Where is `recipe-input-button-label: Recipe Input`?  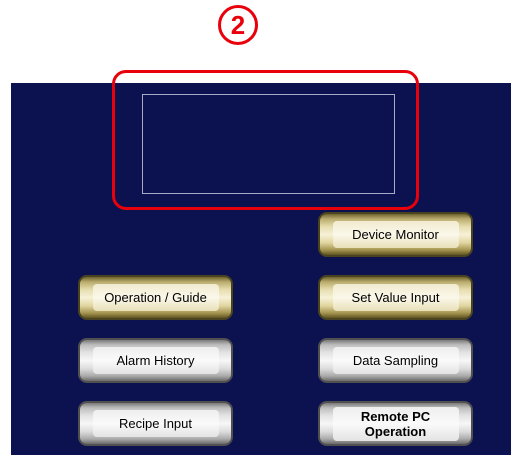 recipe-input-button-label: Recipe Input is located at coordinates (155, 423).